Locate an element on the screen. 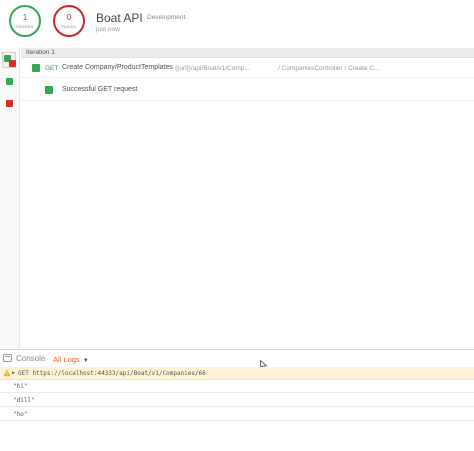 The height and width of the screenshot is (451, 474). log-text: "hi" is located at coordinates (20, 386).